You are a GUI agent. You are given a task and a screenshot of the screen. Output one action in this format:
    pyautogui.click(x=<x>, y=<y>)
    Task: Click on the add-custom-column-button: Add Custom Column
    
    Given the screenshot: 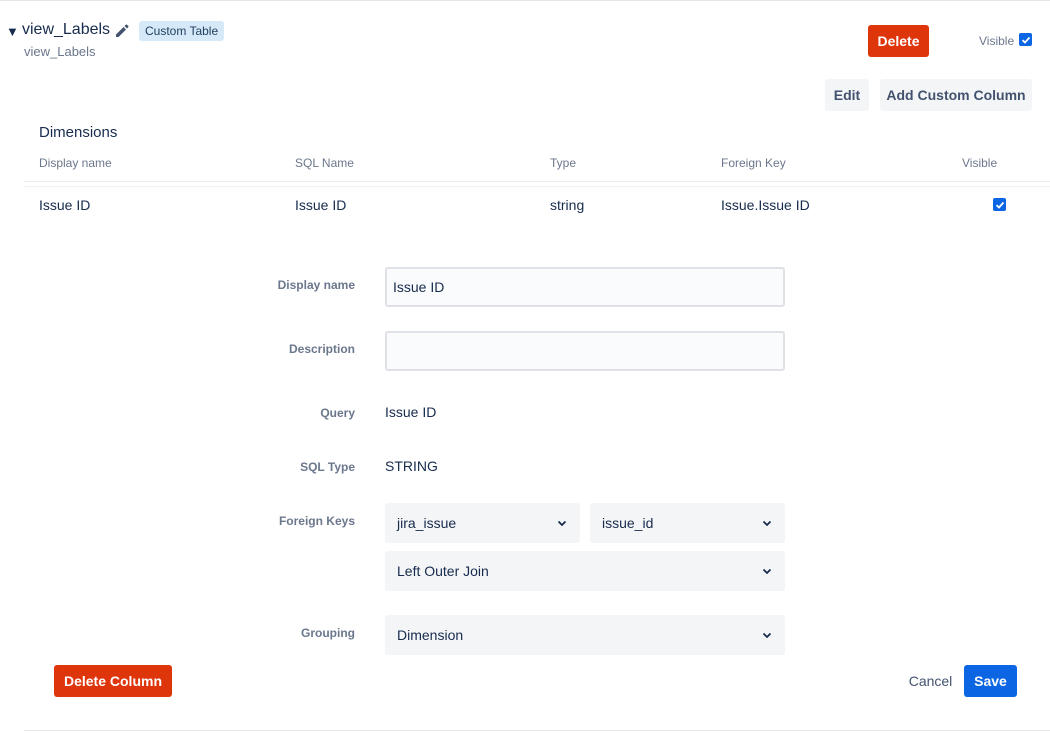 What is the action you would take?
    pyautogui.click(x=956, y=95)
    